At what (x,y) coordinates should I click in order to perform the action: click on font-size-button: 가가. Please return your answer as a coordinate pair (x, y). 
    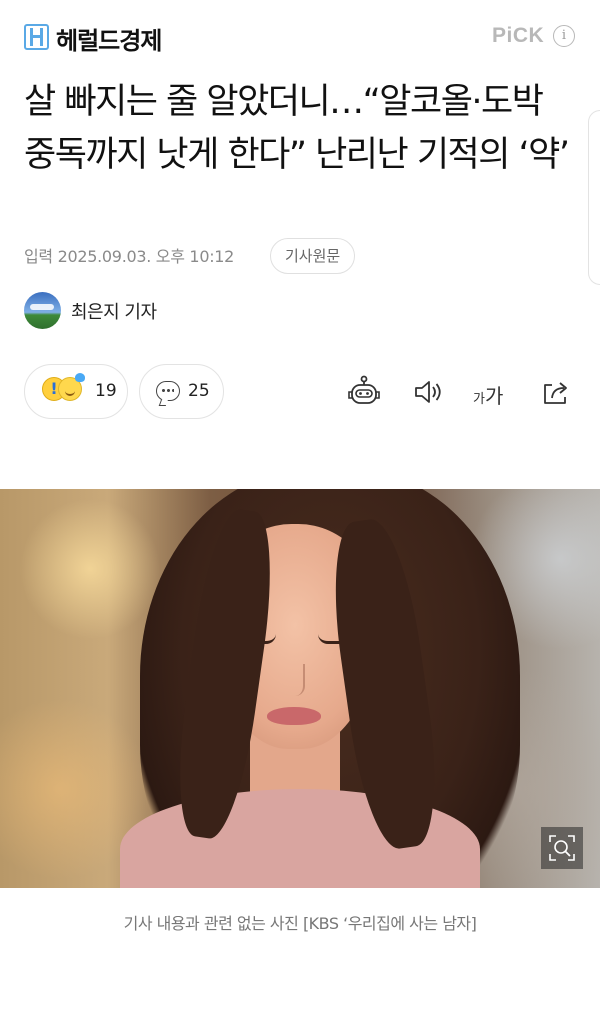
    Looking at the image, I should click on (488, 394).